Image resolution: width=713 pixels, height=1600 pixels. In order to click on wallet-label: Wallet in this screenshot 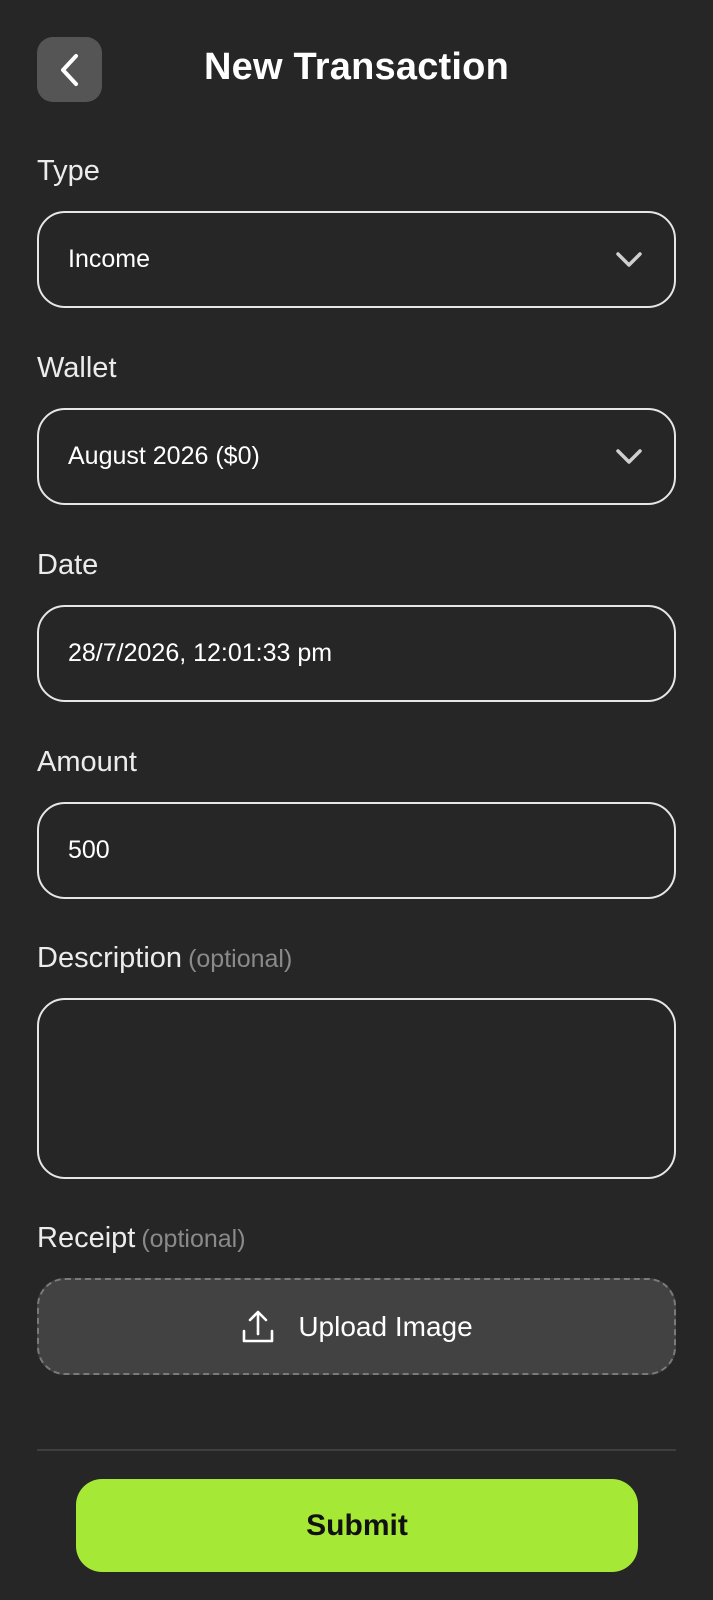, I will do `click(77, 368)`.